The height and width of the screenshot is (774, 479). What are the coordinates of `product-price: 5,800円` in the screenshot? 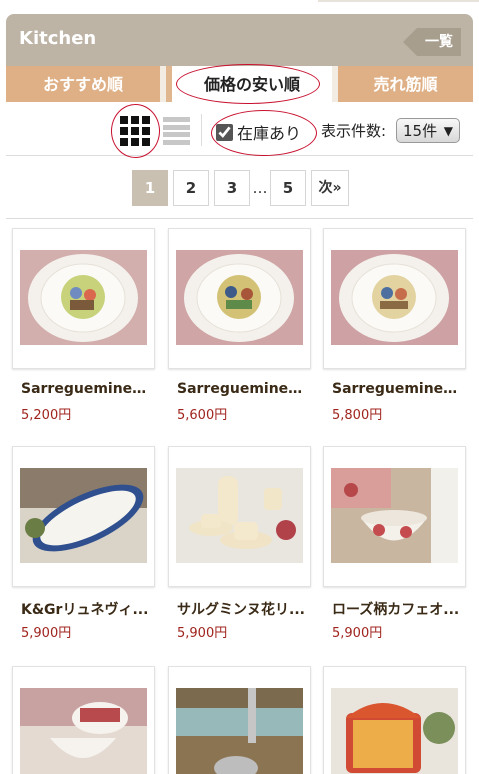 It's located at (357, 415).